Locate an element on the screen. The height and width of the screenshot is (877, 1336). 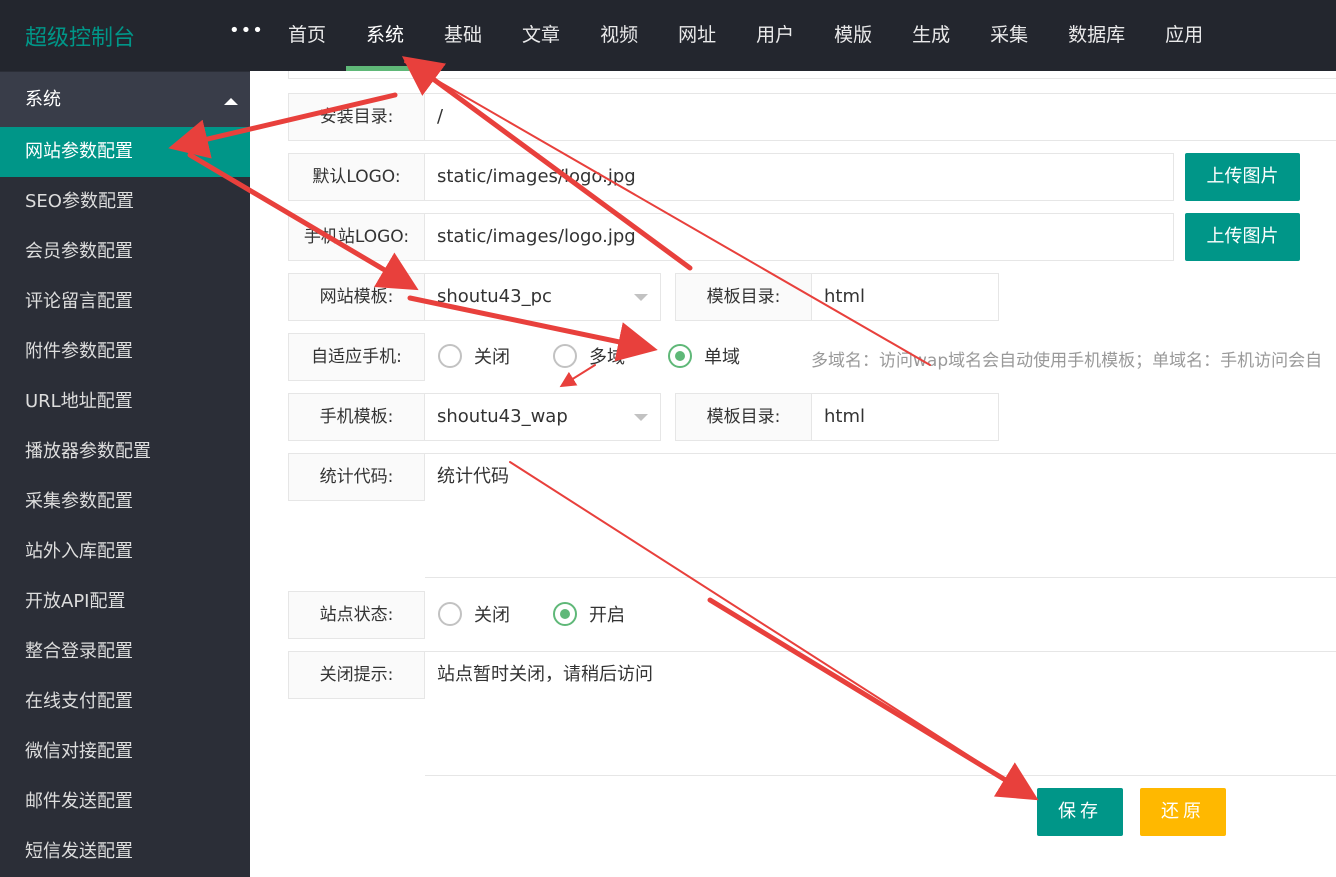
row-default-logo: 默认LOGO: static/images/logo.jpg 上传图片 is located at coordinates (794, 177).